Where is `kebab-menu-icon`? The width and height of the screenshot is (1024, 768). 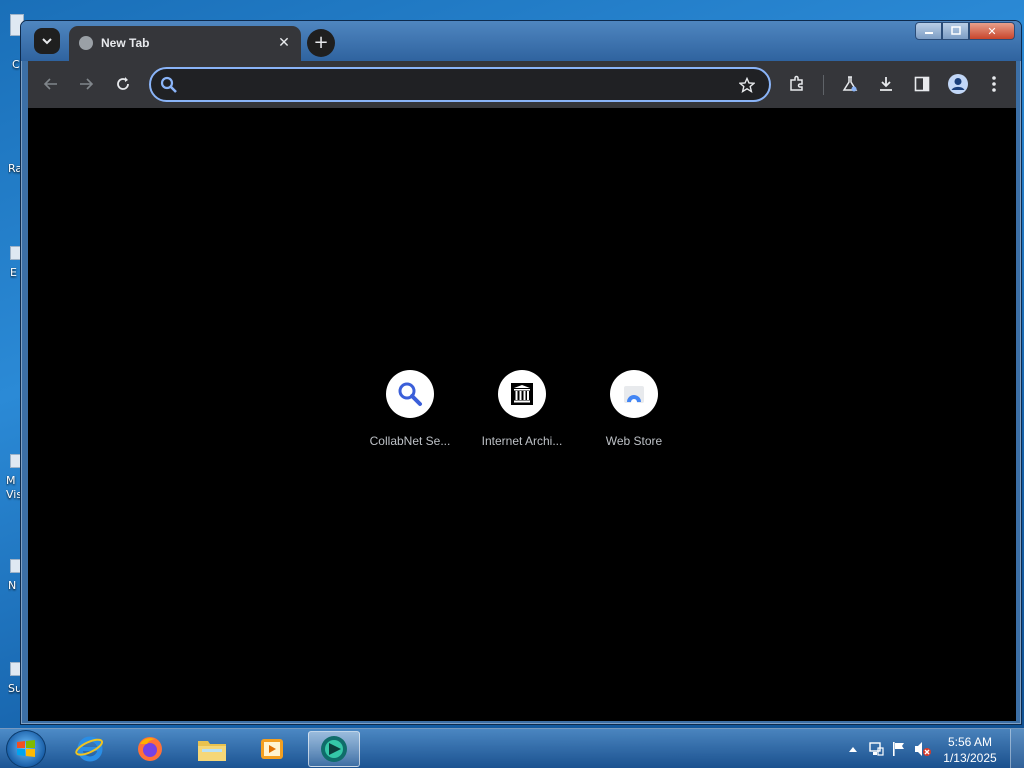 kebab-menu-icon is located at coordinates (994, 84).